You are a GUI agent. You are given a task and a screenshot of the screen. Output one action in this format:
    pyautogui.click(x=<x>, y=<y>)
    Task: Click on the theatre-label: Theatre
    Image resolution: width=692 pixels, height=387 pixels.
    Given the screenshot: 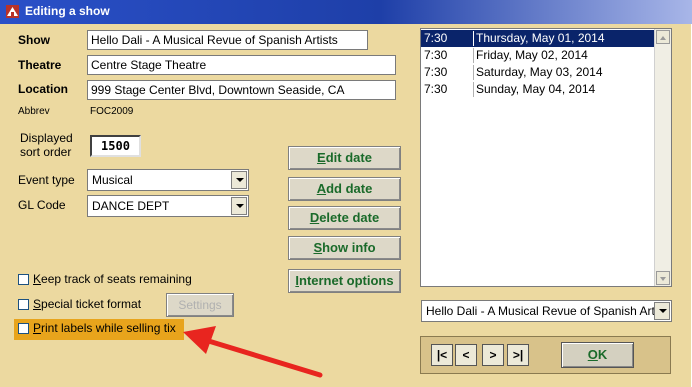 What is the action you would take?
    pyautogui.click(x=40, y=65)
    